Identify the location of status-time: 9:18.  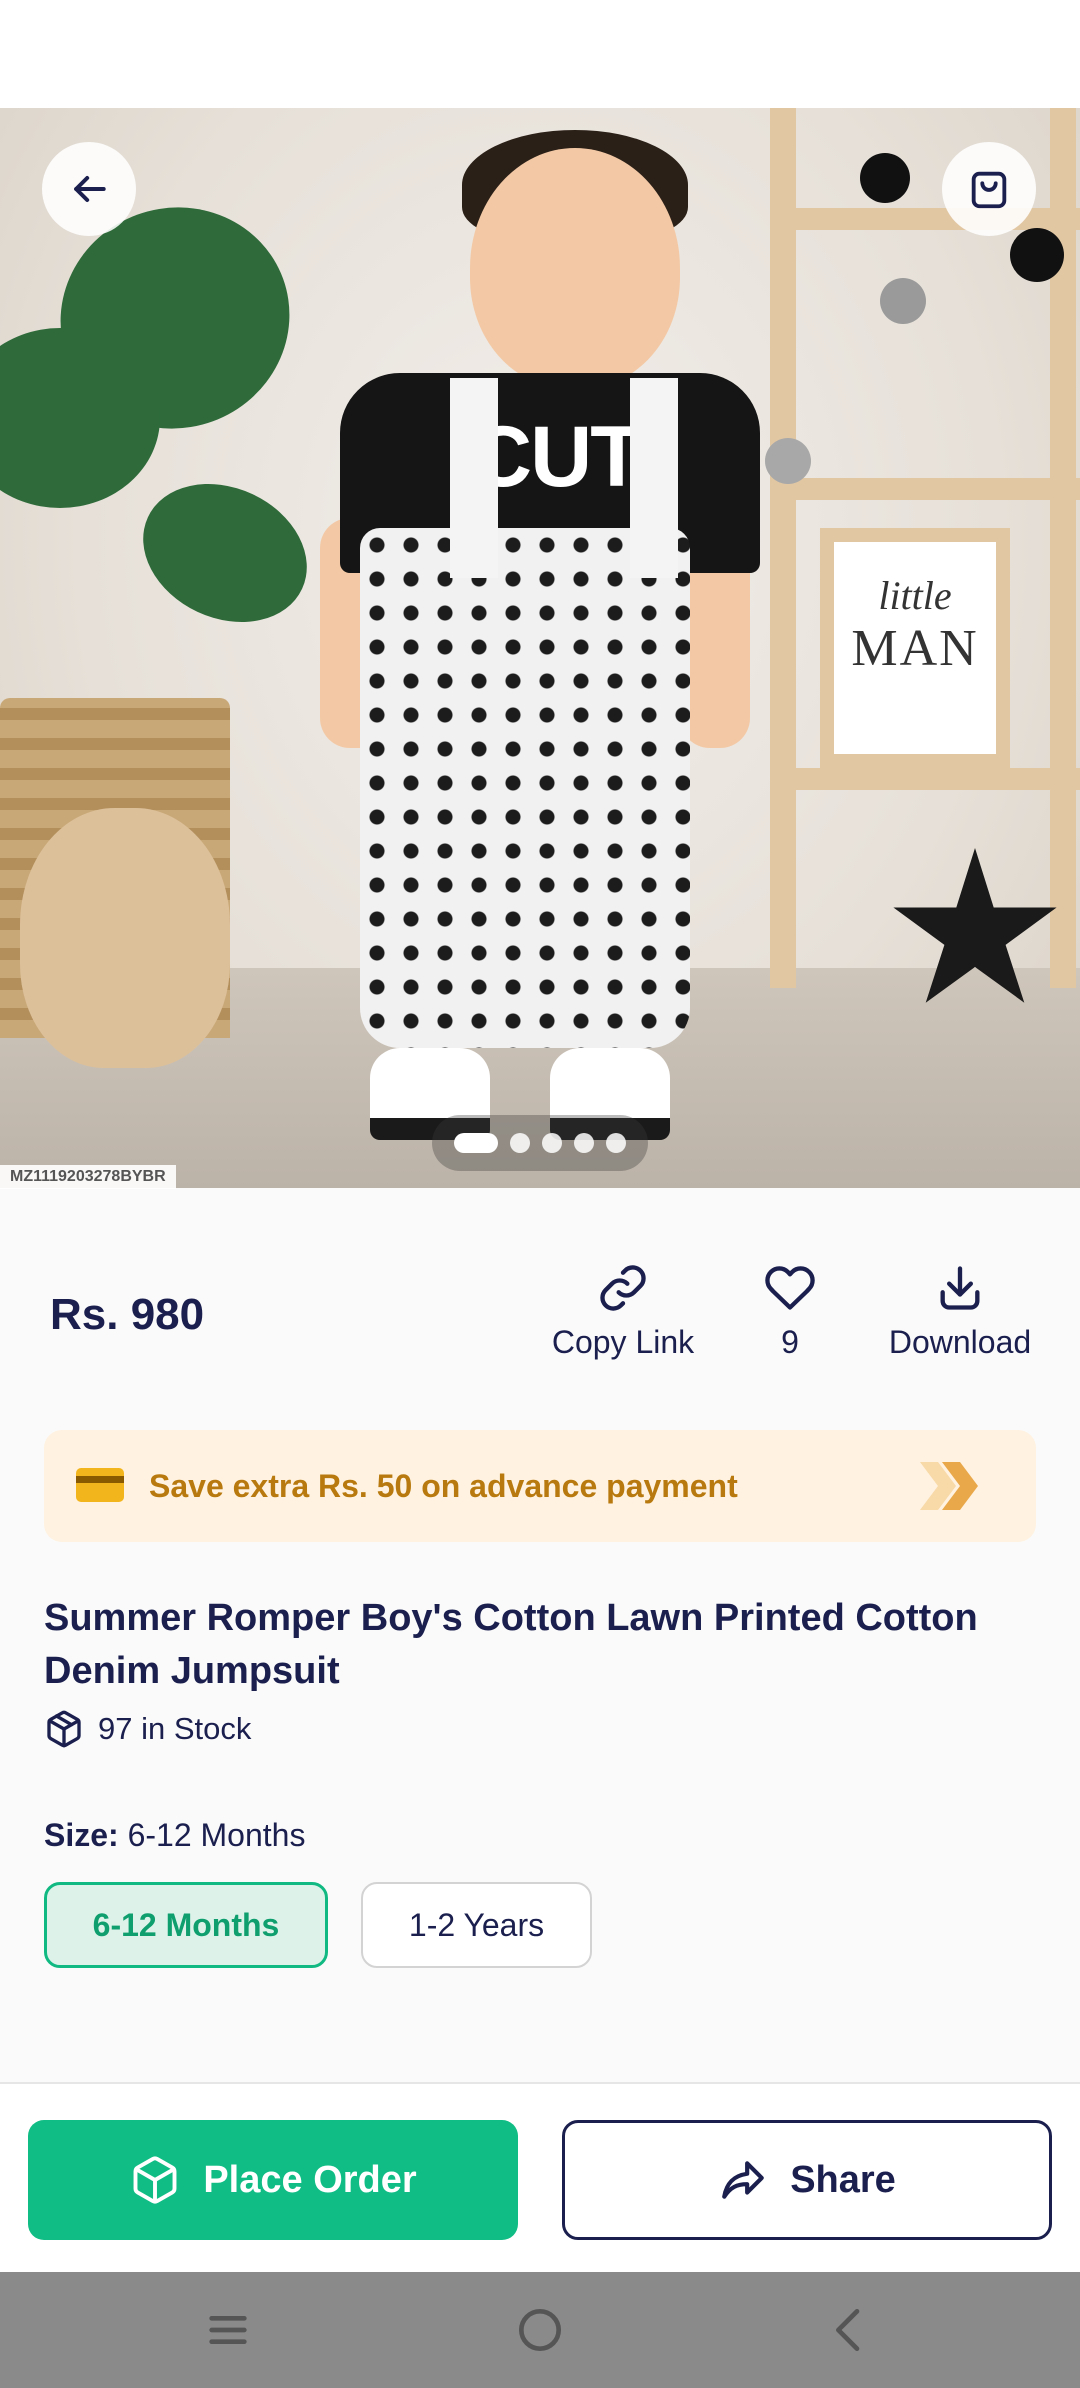
(106, 46).